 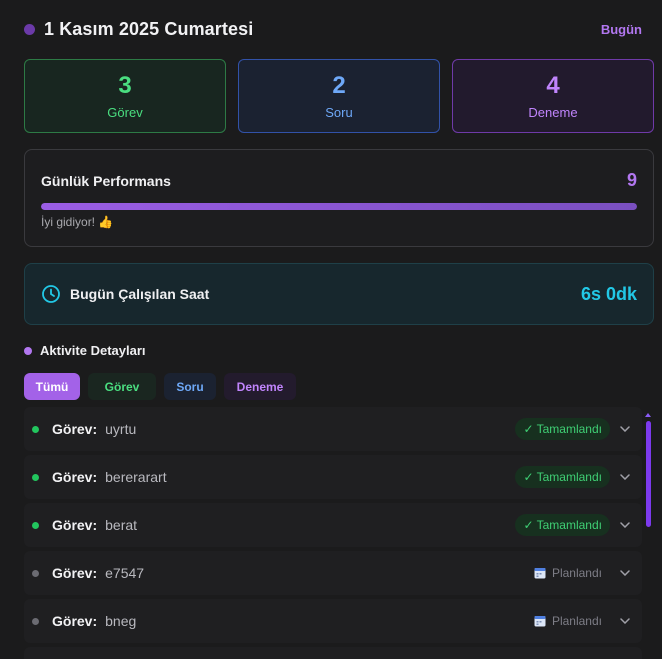 I want to click on activity-name: bererarart, so click(x=136, y=477).